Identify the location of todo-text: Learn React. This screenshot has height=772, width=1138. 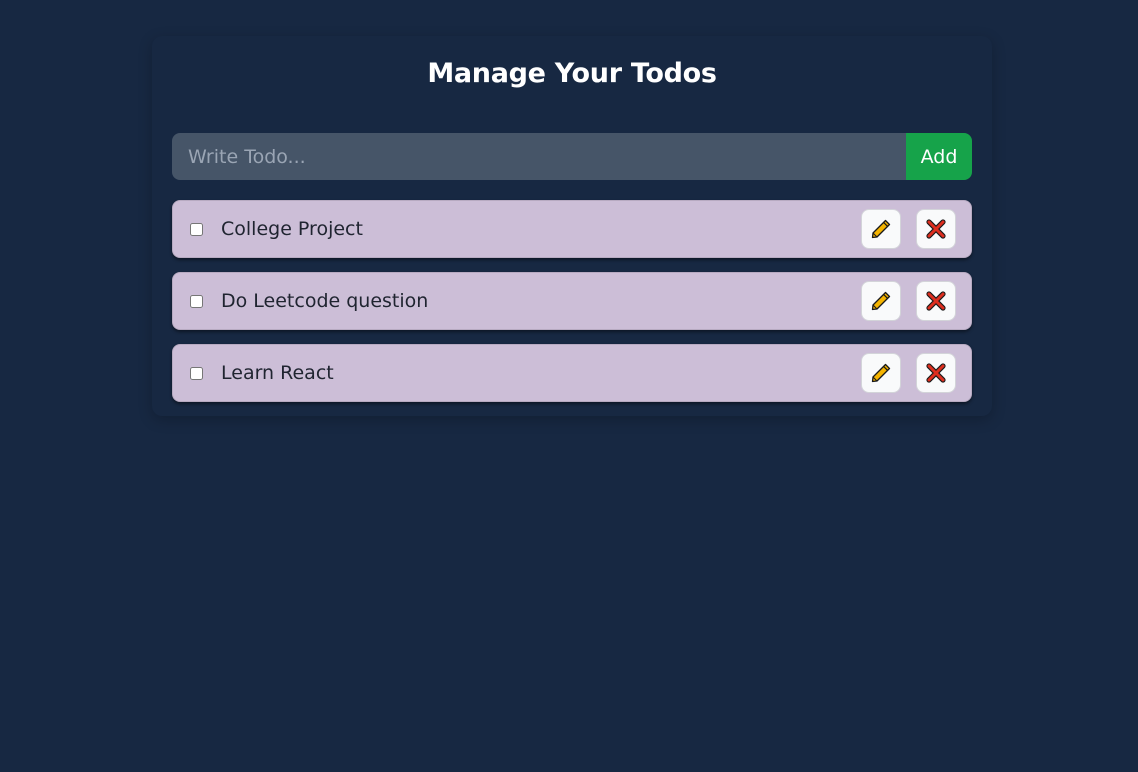
(277, 373).